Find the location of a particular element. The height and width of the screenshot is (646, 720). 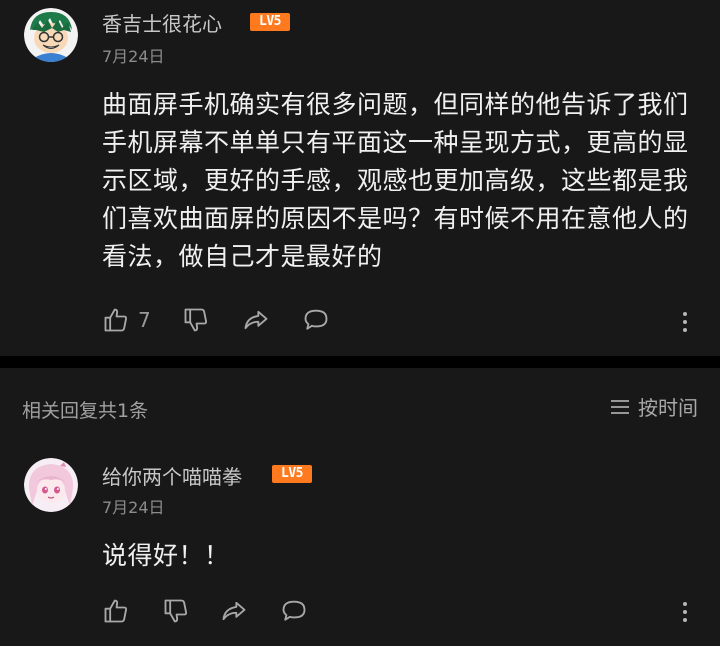

comment-line: 曲面屏手机确实有很多问题，但同样的他告诉了我们 is located at coordinates (395, 104).